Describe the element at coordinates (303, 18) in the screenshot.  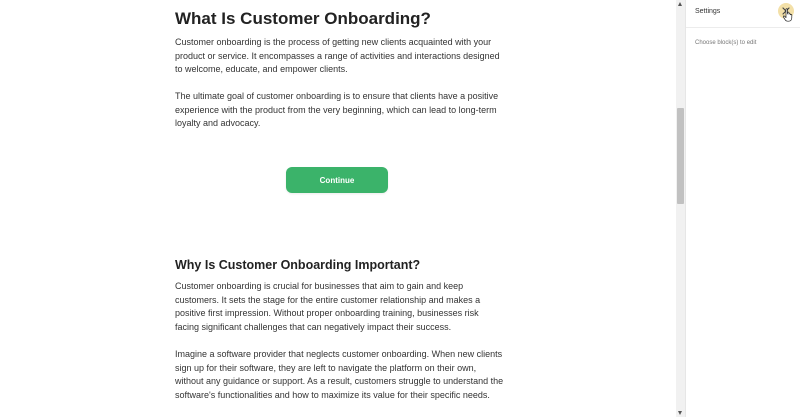
I see `page-title: What Is Customer Onboarding?` at that location.